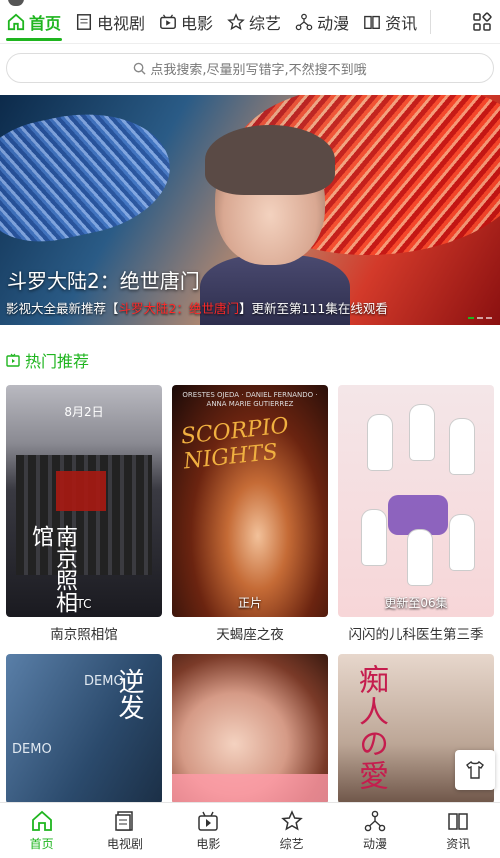 Image resolution: width=500 pixels, height=858 pixels. I want to click on nav-item-anime: 动漫, so click(322, 22).